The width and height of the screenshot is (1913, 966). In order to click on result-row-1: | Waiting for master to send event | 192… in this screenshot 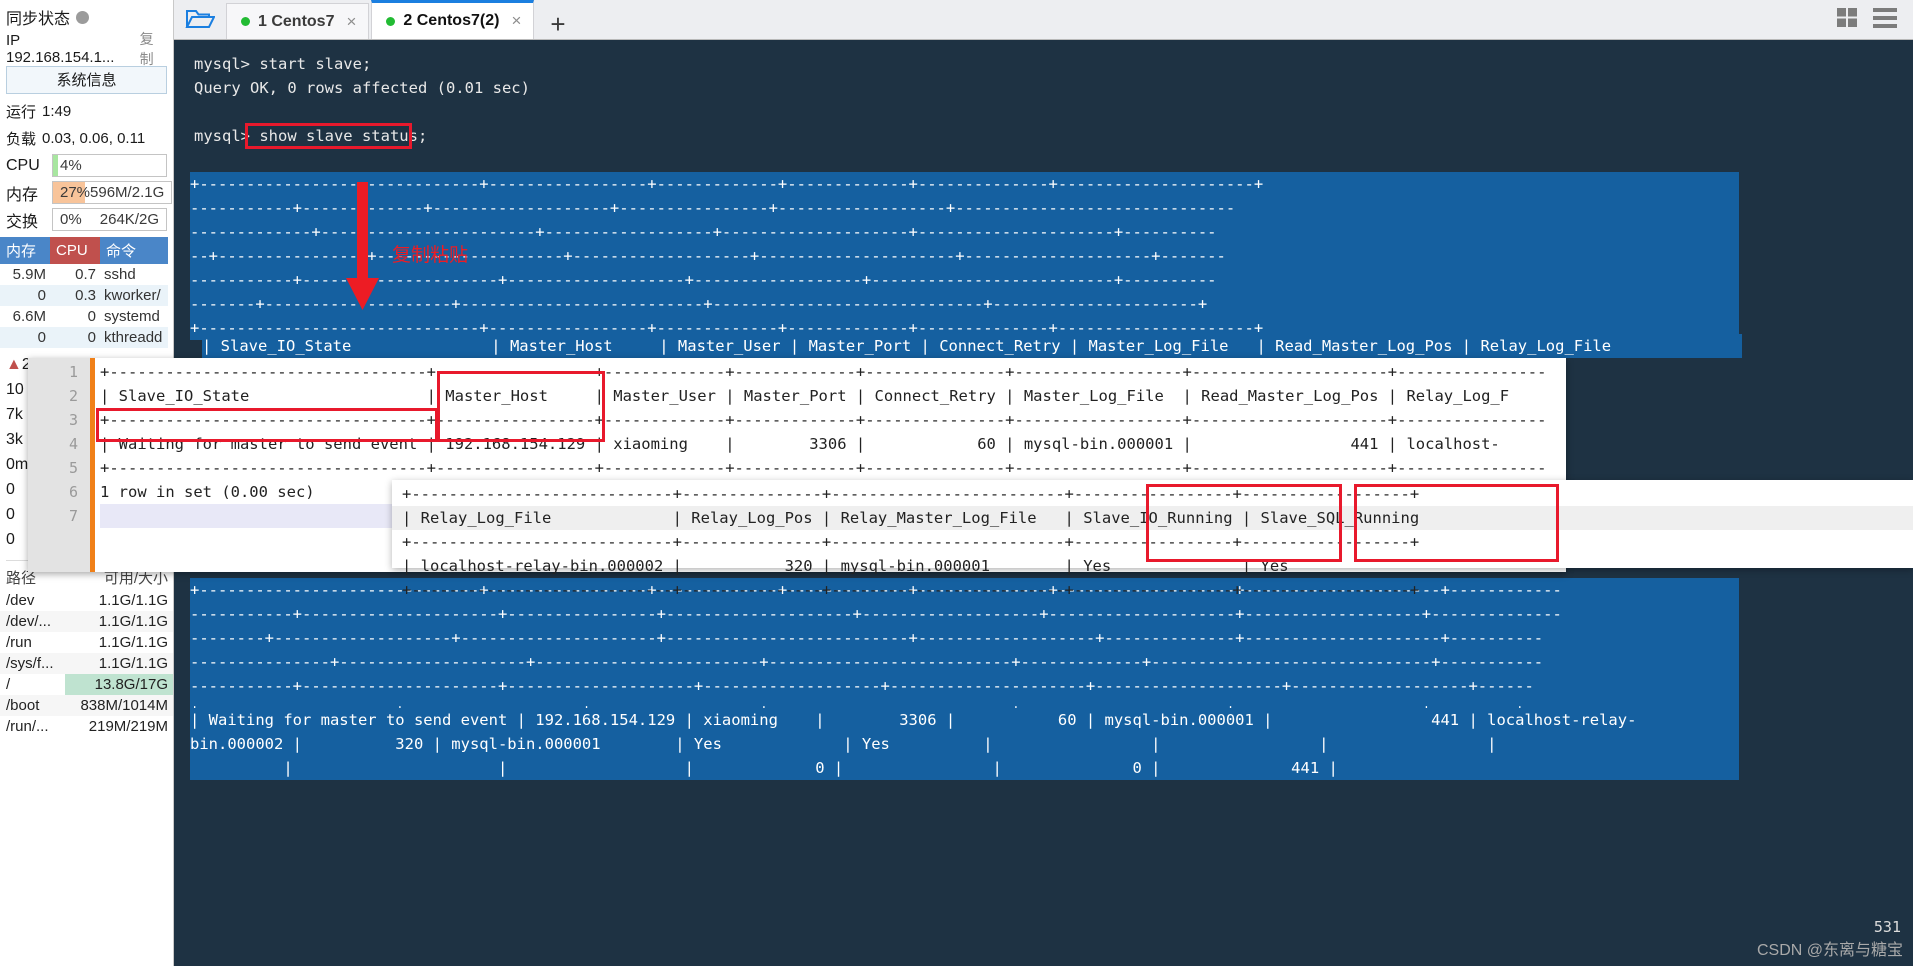, I will do `click(964, 720)`.